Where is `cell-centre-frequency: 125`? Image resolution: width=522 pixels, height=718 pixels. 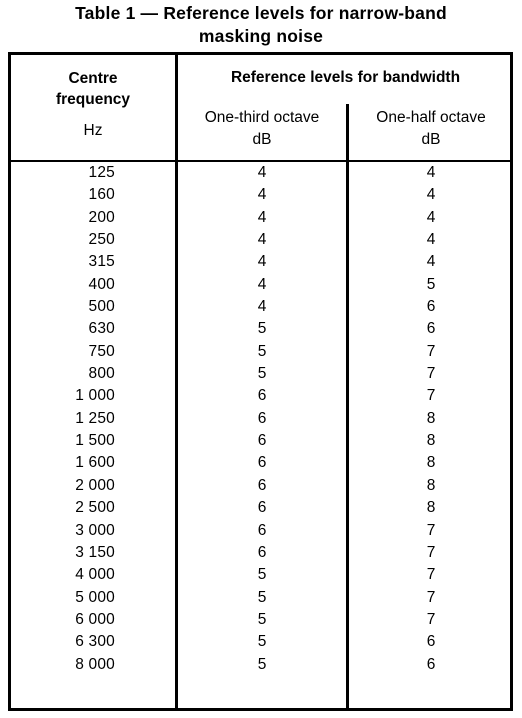
cell-centre-frequency: 125 is located at coordinates (101, 172).